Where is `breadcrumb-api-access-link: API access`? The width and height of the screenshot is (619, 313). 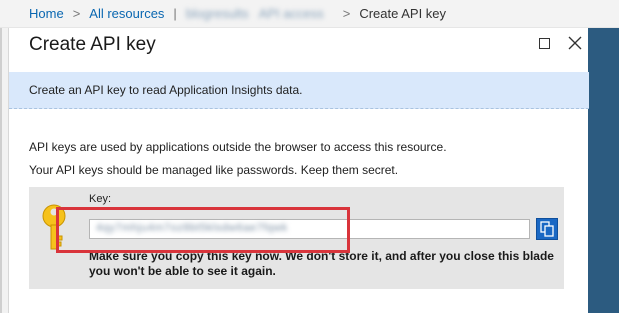
breadcrumb-api-access-link: API access is located at coordinates (291, 13).